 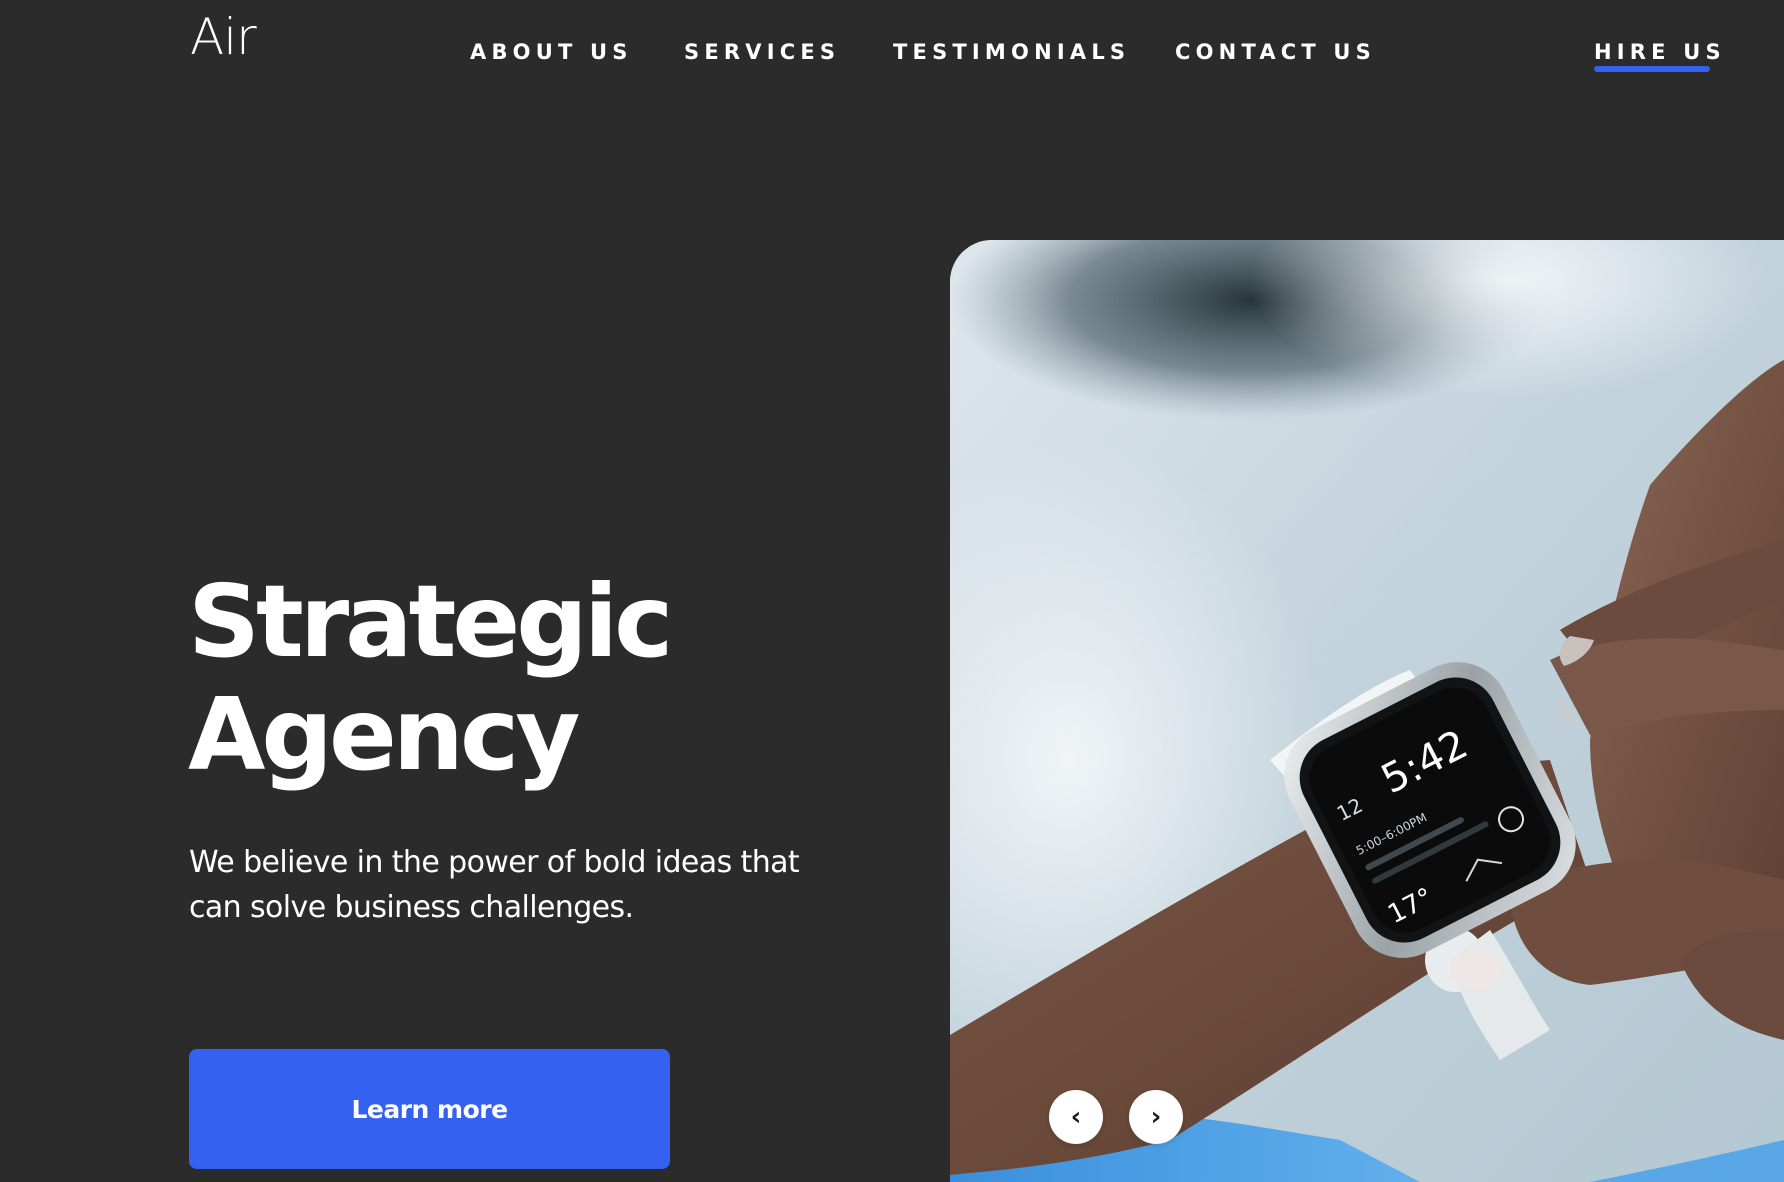 I want to click on learn-more-button: Learn more, so click(x=429, y=1109).